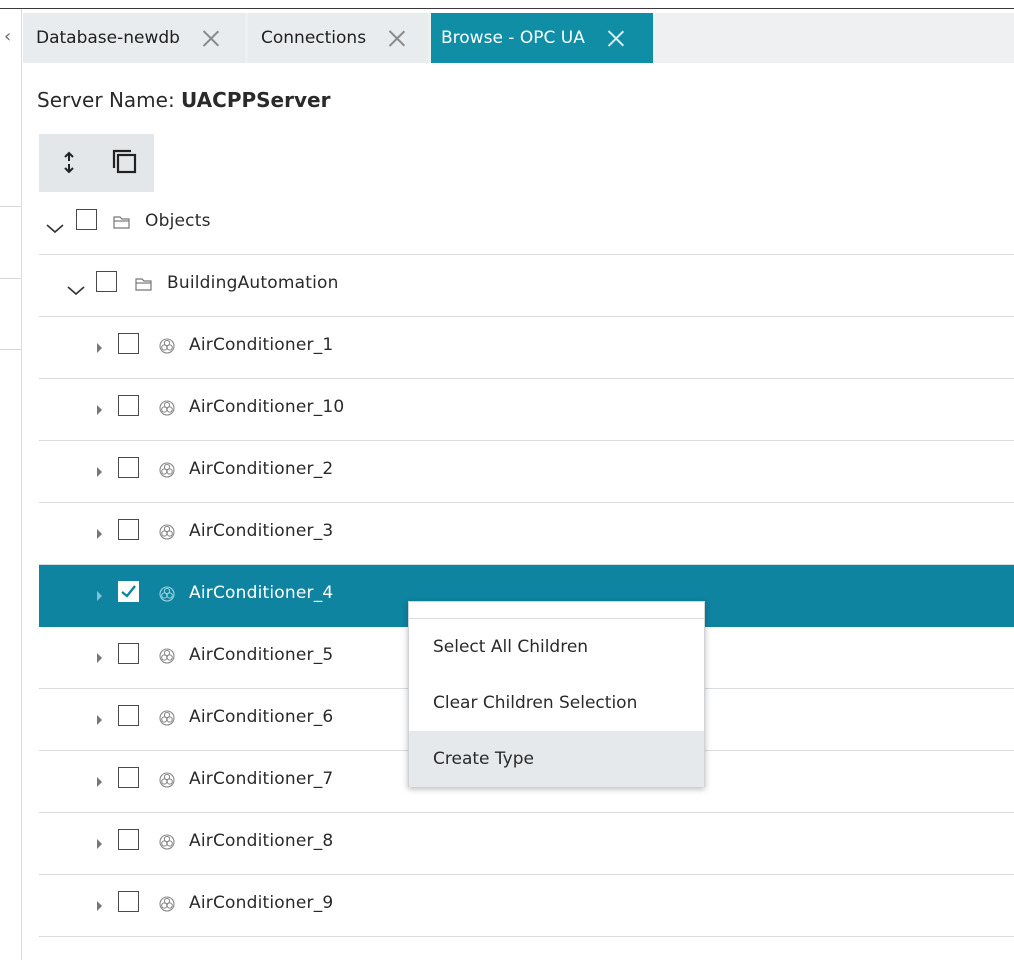 This screenshot has width=1014, height=960. I want to click on menu-item-clear-children-selection: Clear Children Selection, so click(556, 703).